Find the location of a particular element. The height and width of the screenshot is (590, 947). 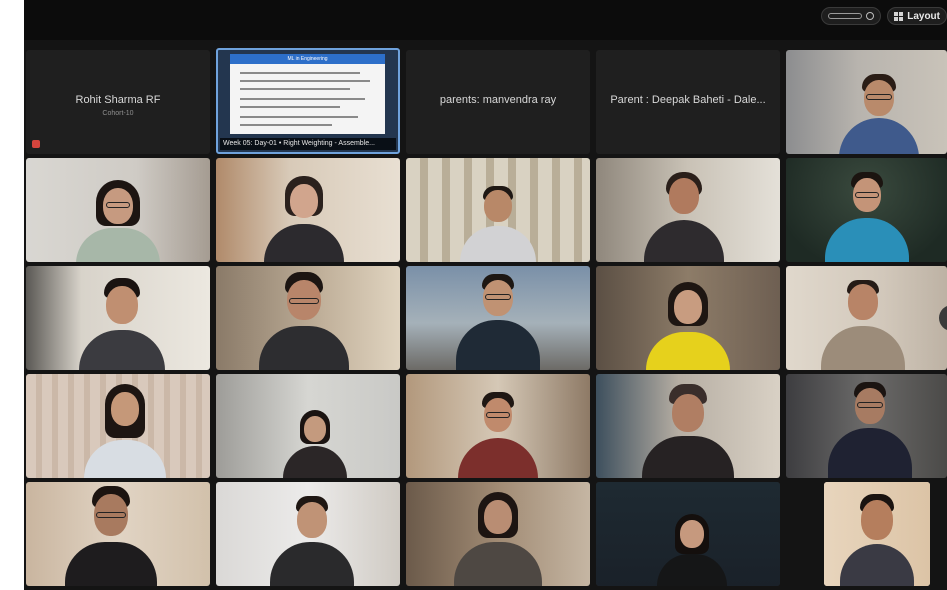

mic-muted-icon is located at coordinates (36, 144).